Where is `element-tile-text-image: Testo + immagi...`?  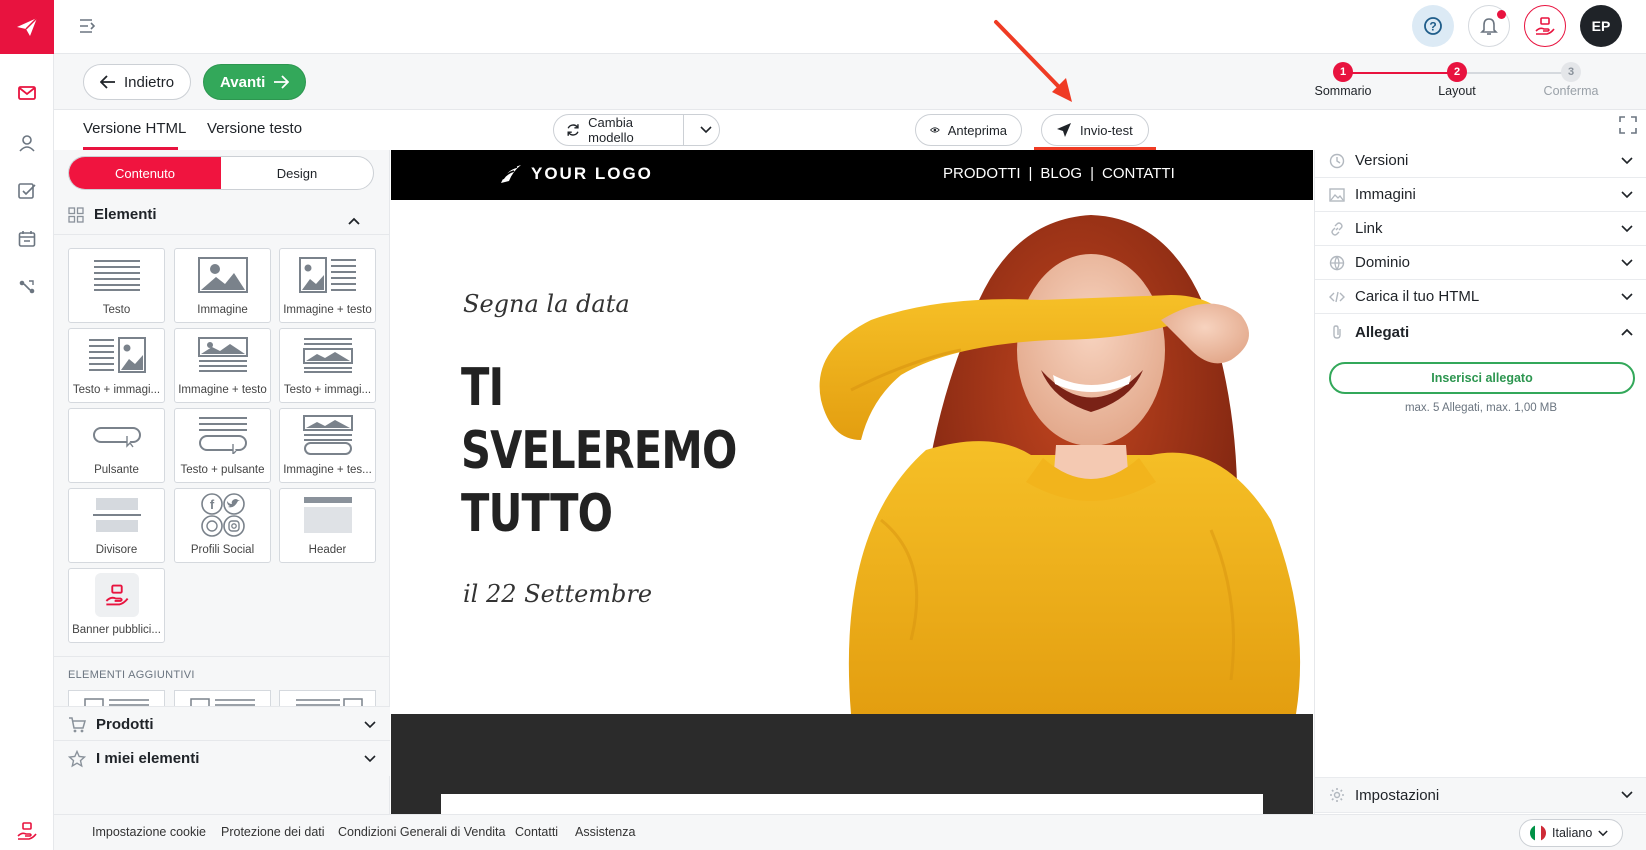
element-tile-text-image: Testo + immagi... is located at coordinates (116, 365).